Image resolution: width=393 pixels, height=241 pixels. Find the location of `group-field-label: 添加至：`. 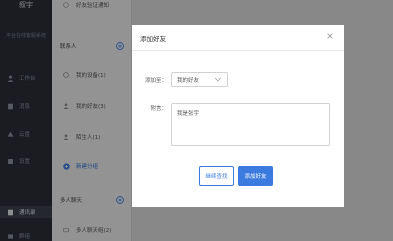

group-field-label: 添加至： is located at coordinates (155, 81).